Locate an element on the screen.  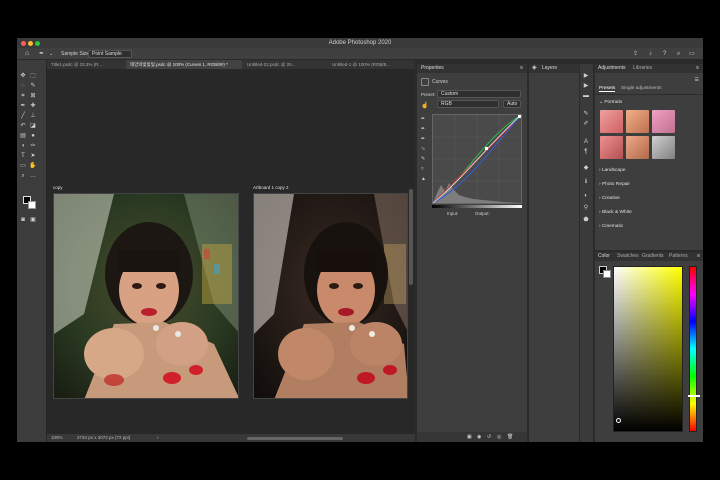
clone-stamp-icon: ⊥ is located at coordinates (33, 116).